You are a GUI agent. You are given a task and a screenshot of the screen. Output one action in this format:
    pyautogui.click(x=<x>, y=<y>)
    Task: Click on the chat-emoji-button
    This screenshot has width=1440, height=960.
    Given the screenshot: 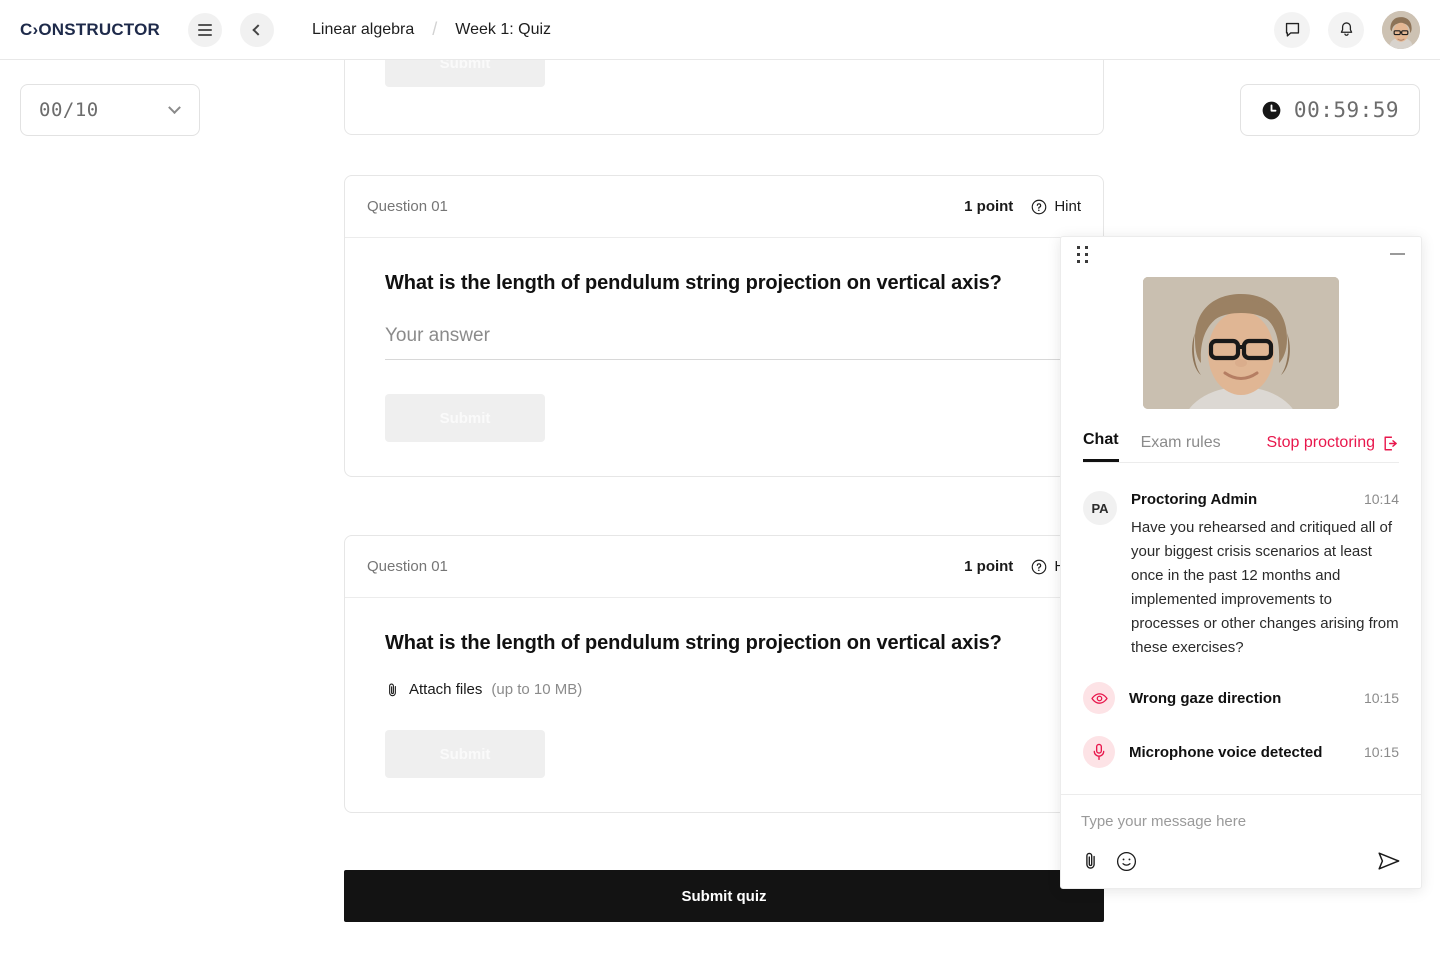 What is the action you would take?
    pyautogui.click(x=1126, y=861)
    